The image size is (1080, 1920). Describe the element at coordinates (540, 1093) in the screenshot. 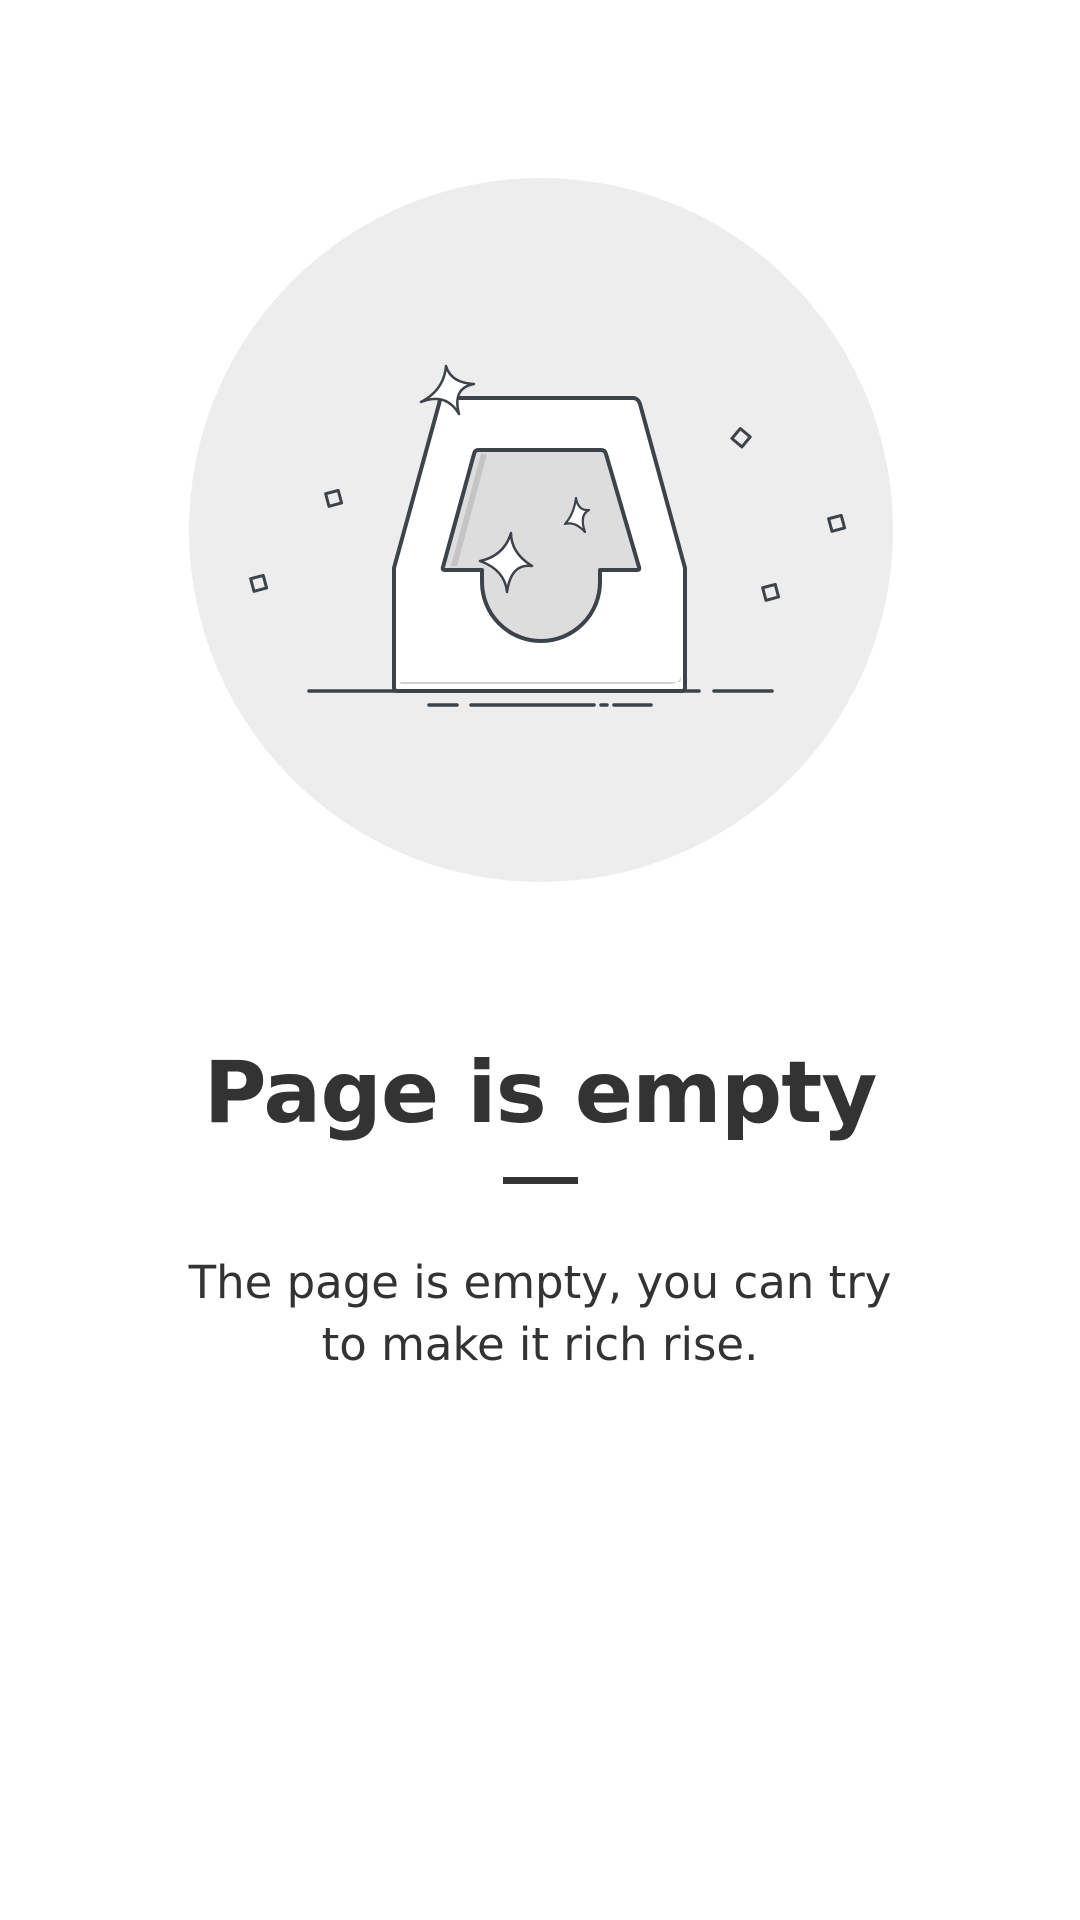

I see `page-title: Page is empty` at that location.